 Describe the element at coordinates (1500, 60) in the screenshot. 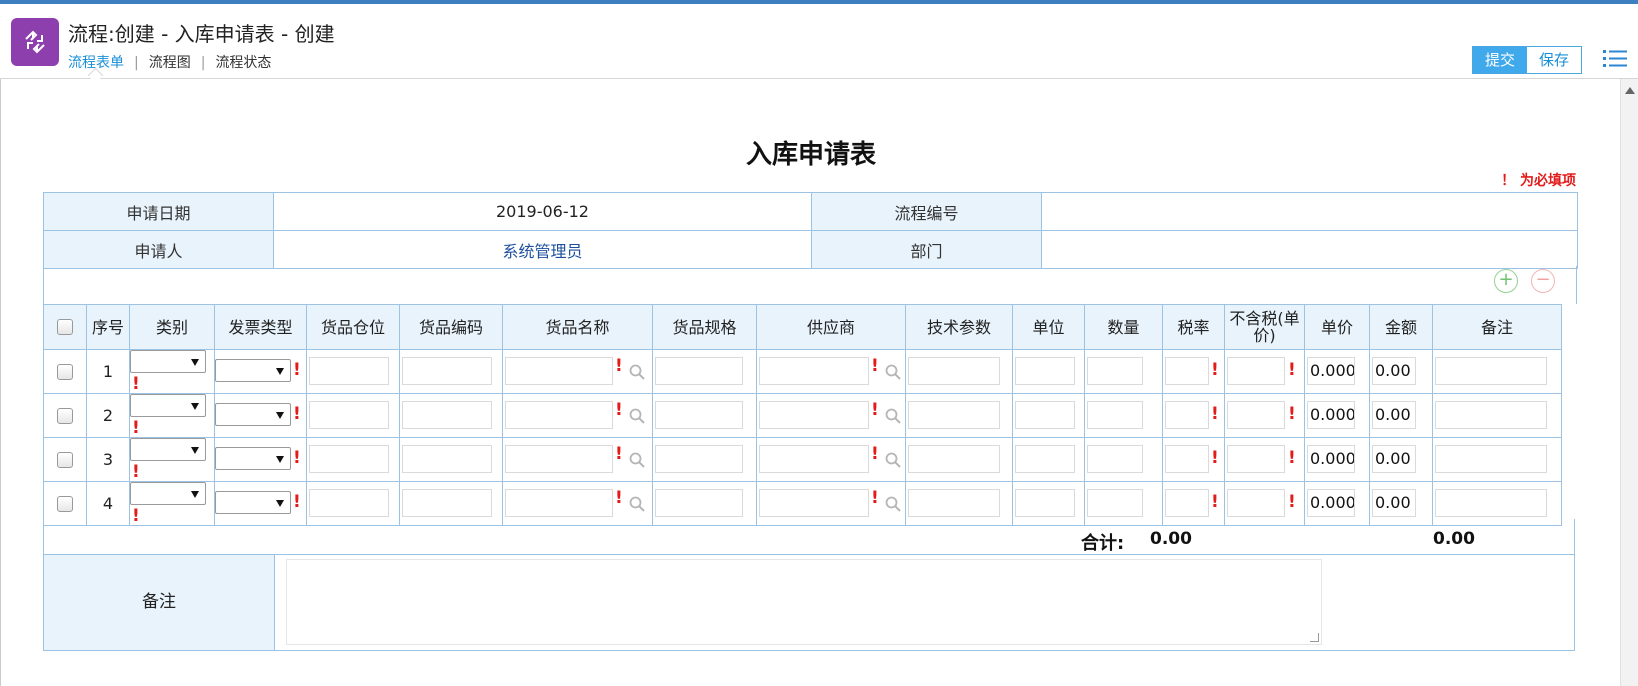

I see `submit-button: 提交` at that location.